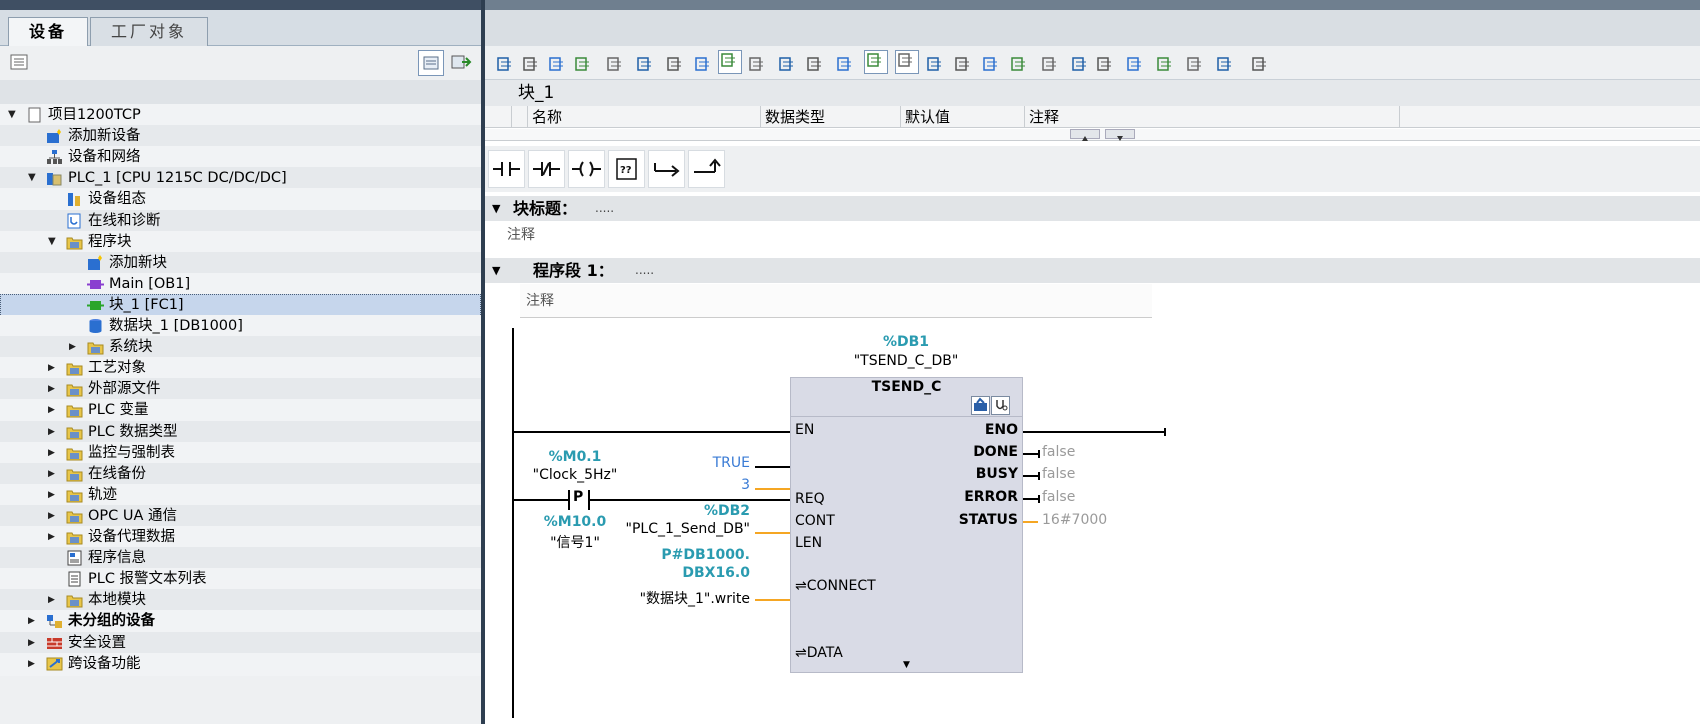  What do you see at coordinates (1135, 64) in the screenshot?
I see `open-block-icon` at bounding box center [1135, 64].